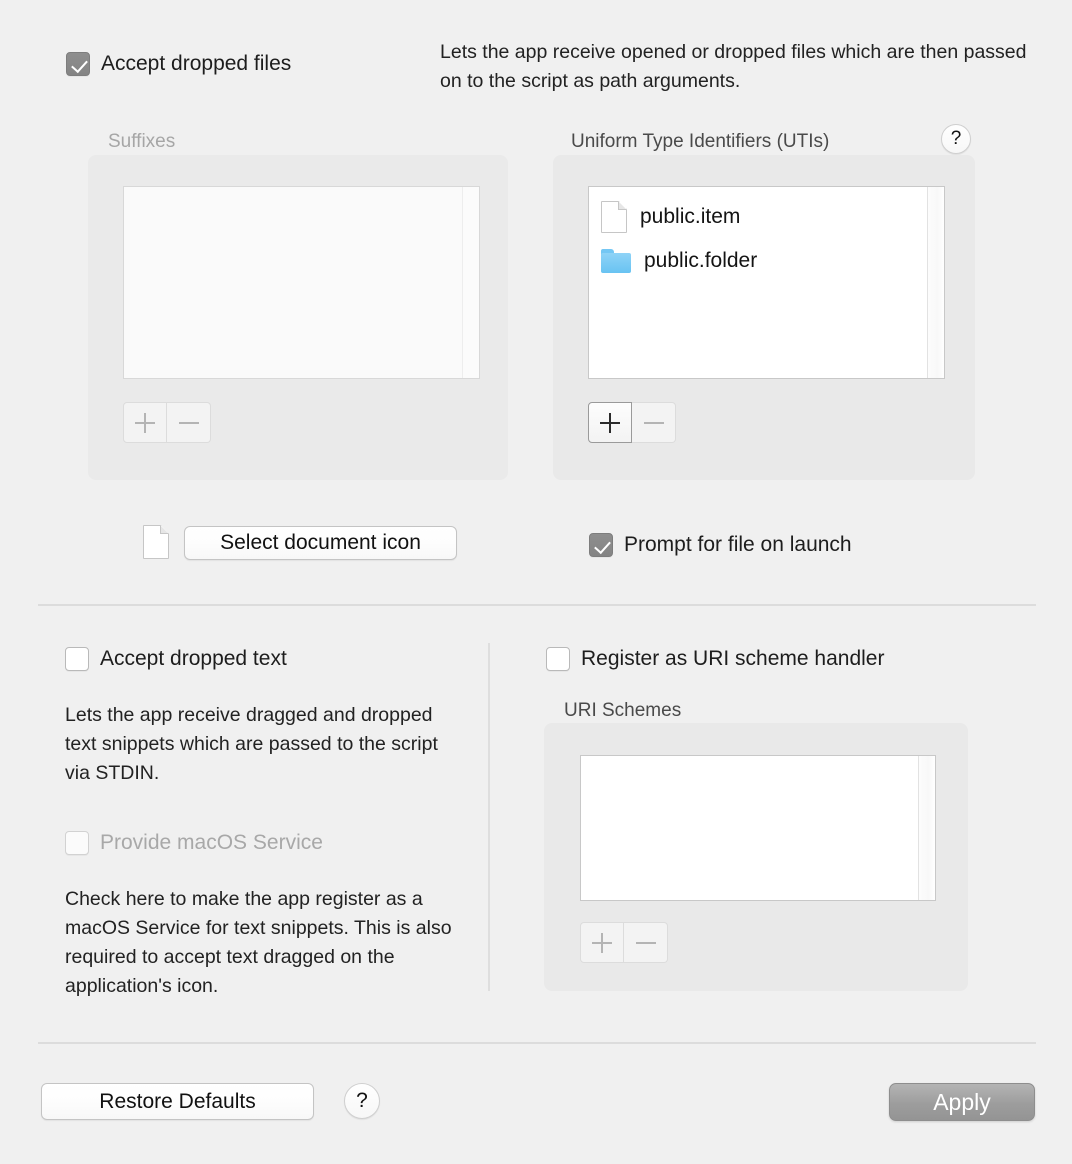 Image resolution: width=1072 pixels, height=1164 pixels. I want to click on section-divider-bottom, so click(537, 1043).